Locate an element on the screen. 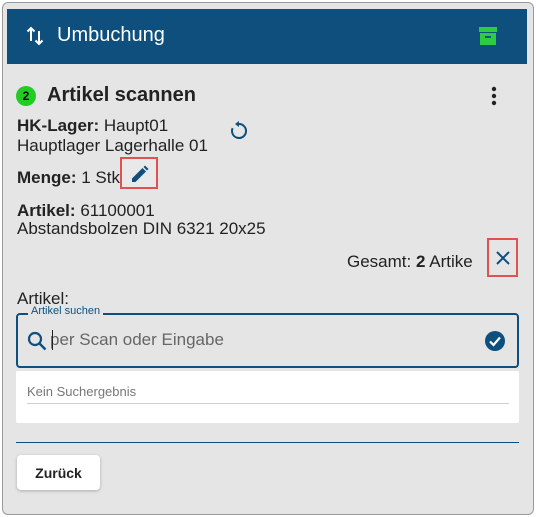  more-vert-icon is located at coordinates (494, 96).